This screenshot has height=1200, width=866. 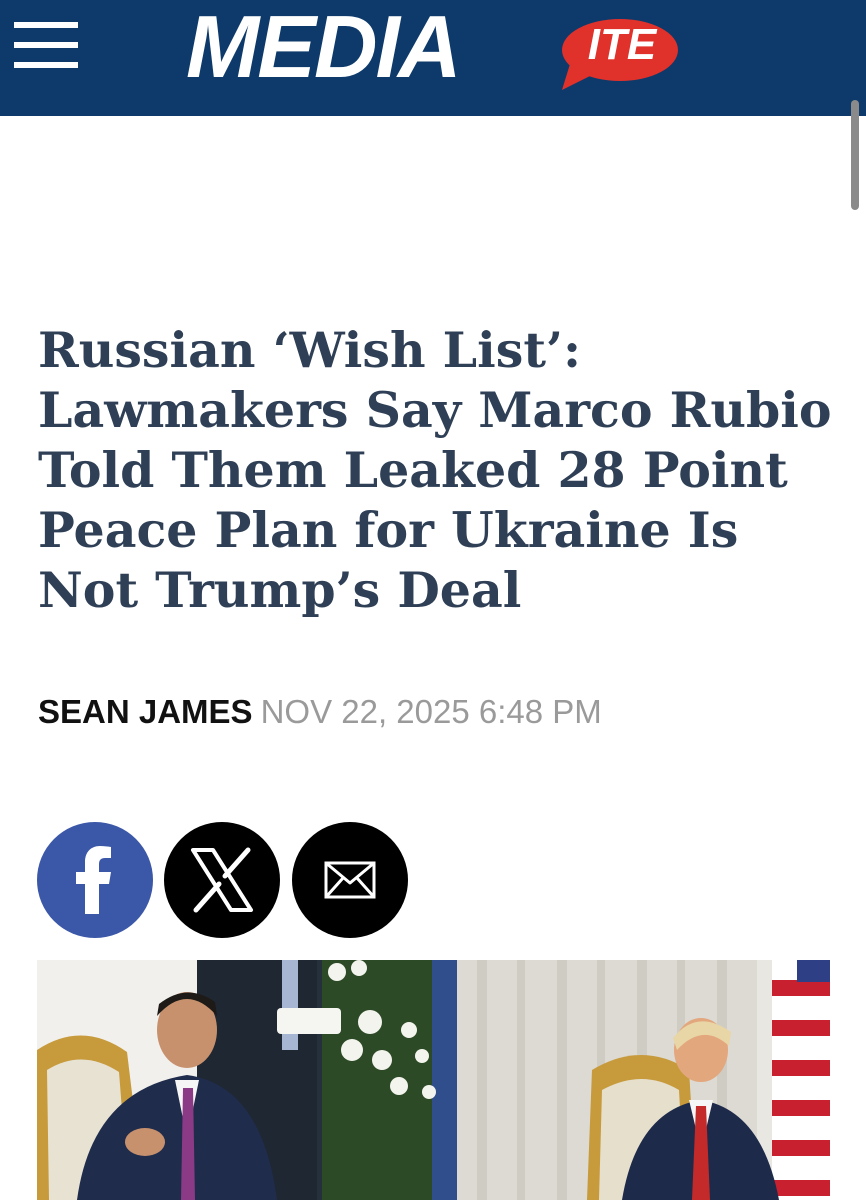 What do you see at coordinates (324, 48) in the screenshot?
I see `logo-media-text: MEDIA` at bounding box center [324, 48].